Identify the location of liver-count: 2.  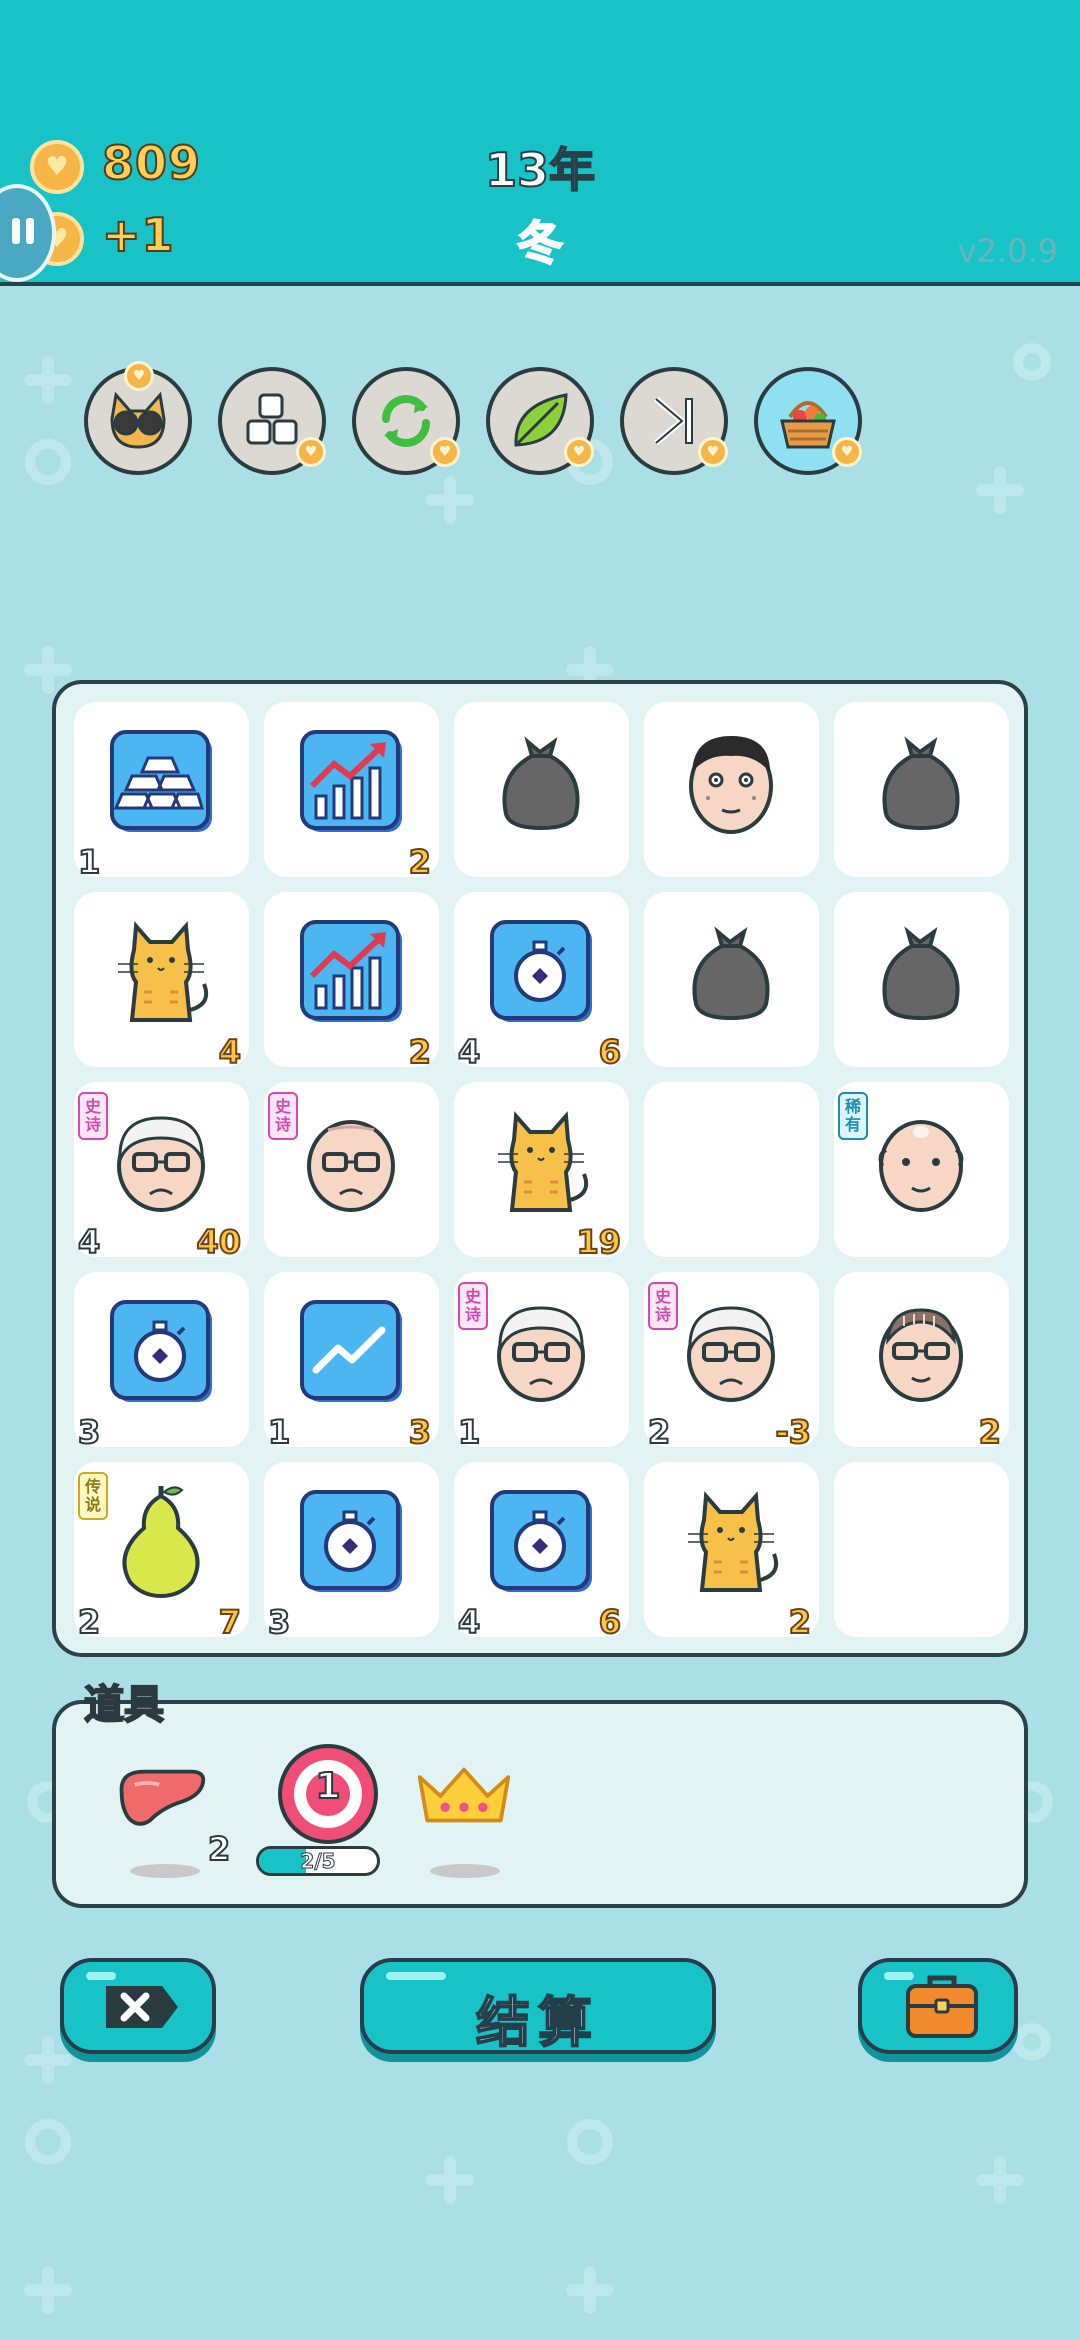
(219, 1849).